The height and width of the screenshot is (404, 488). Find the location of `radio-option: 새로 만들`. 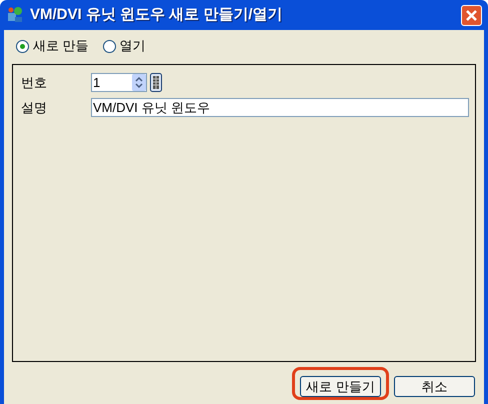

radio-option: 새로 만들 is located at coordinates (52, 46).